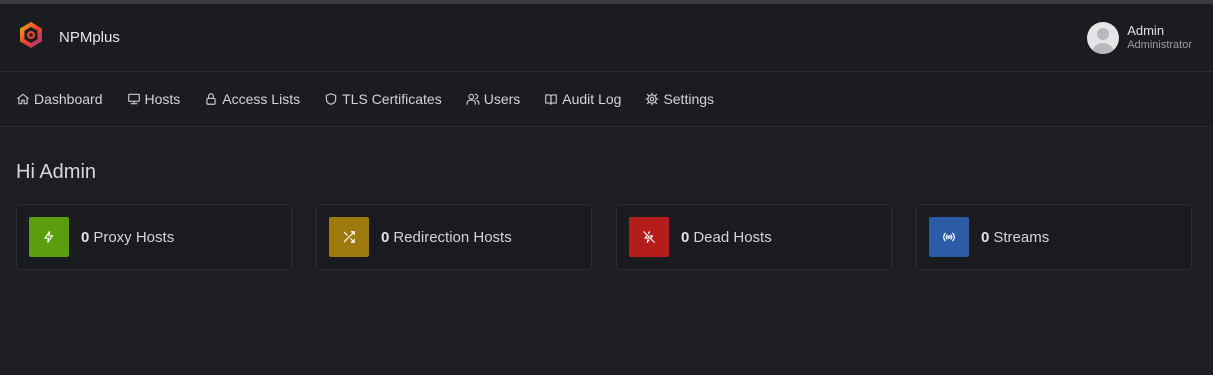  I want to click on nav-dashboard-label: Dashboard, so click(68, 99).